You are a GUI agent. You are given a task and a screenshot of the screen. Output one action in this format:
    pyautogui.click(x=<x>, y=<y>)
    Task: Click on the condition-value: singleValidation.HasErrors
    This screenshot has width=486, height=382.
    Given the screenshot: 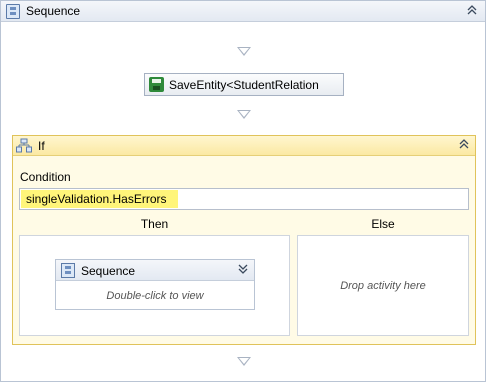 What is the action you would take?
    pyautogui.click(x=96, y=199)
    